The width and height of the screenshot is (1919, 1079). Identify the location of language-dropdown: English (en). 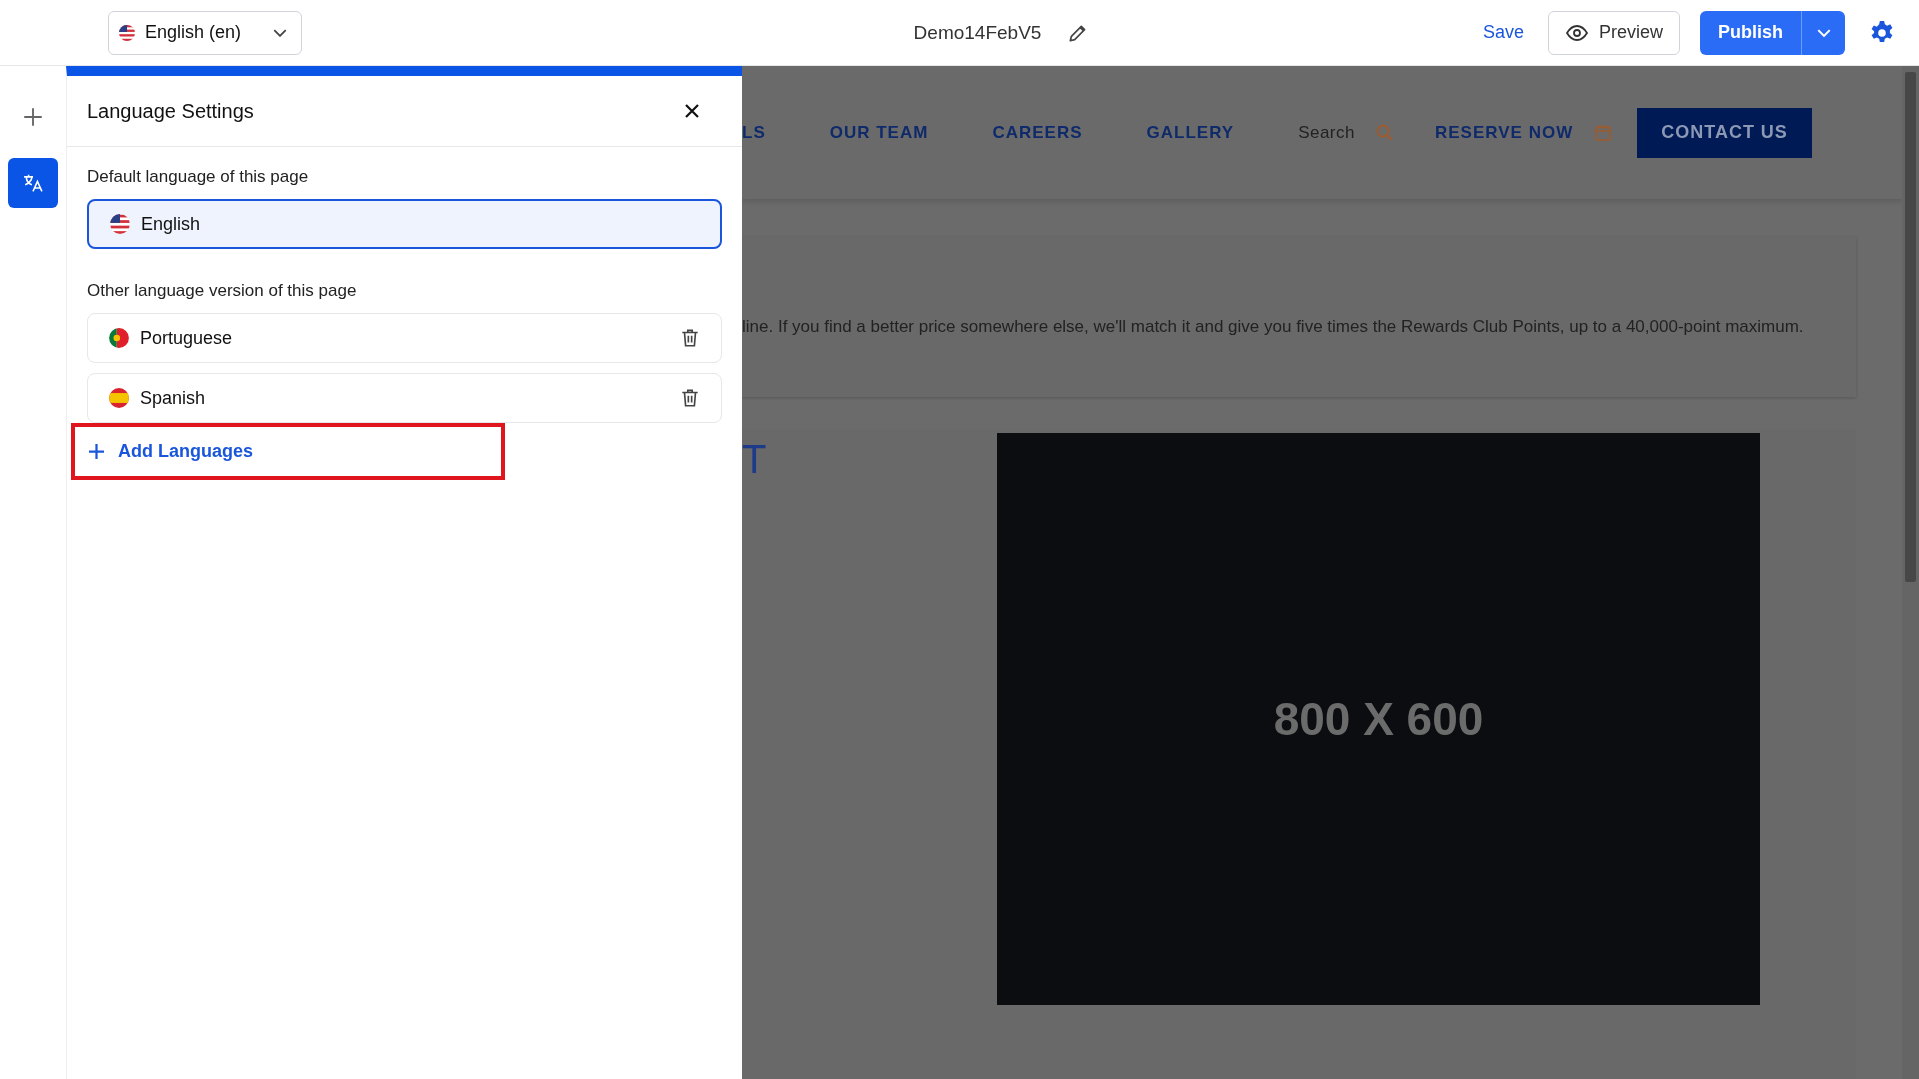
(205, 32).